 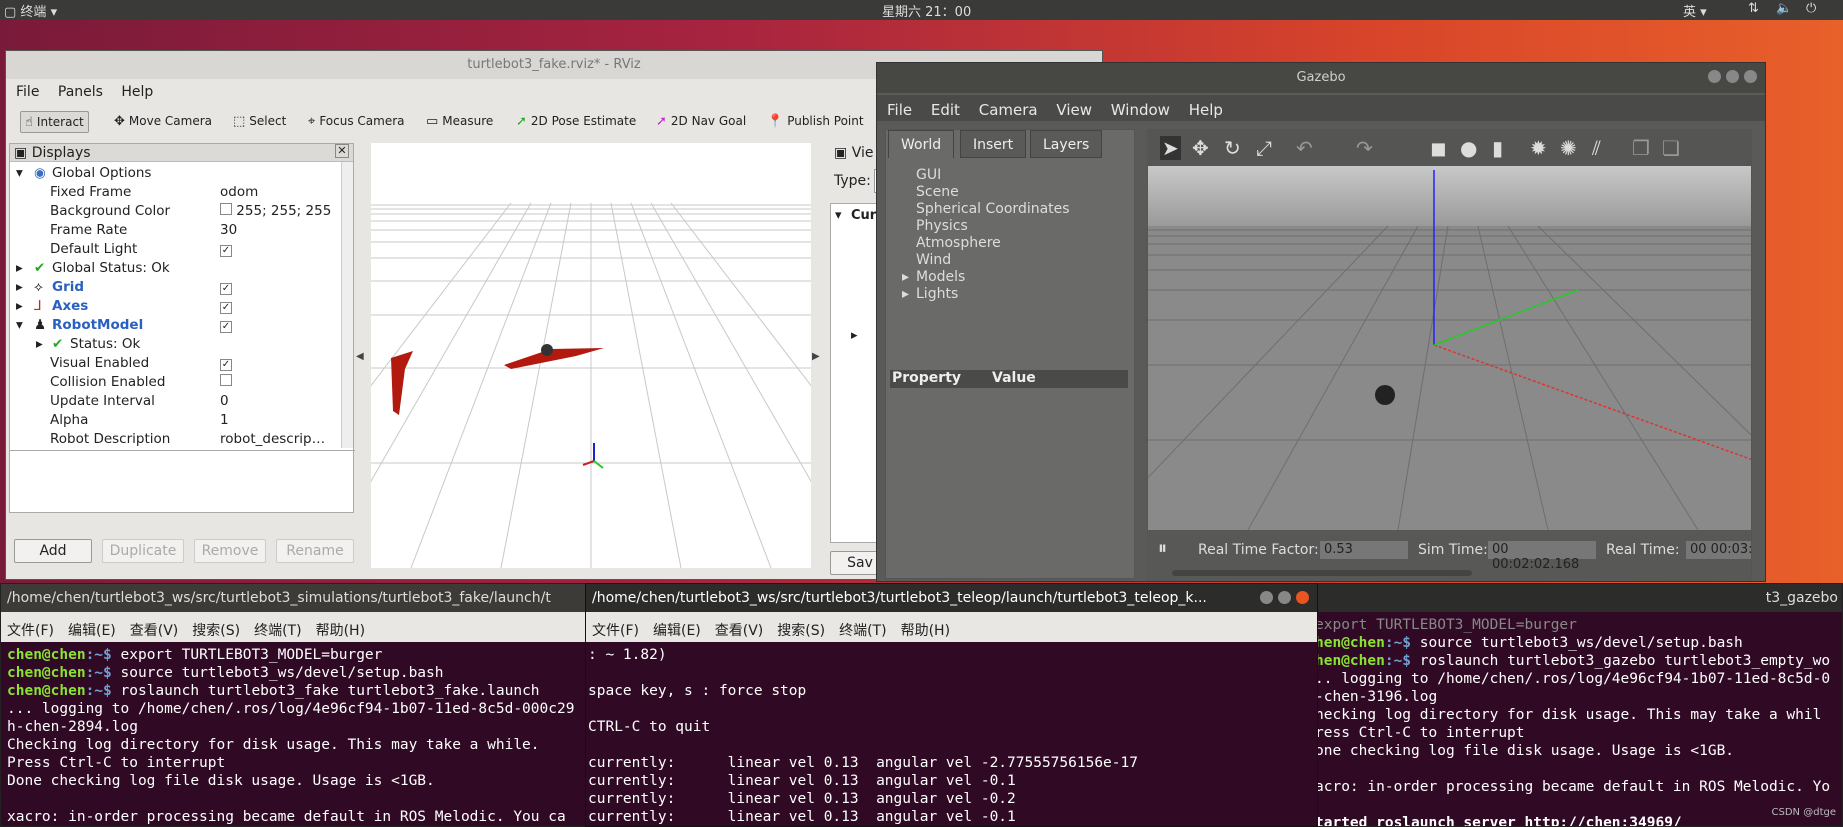 I want to click on tree-row-visual-enabled: Visual Enabled ✓, so click(x=175, y=363).